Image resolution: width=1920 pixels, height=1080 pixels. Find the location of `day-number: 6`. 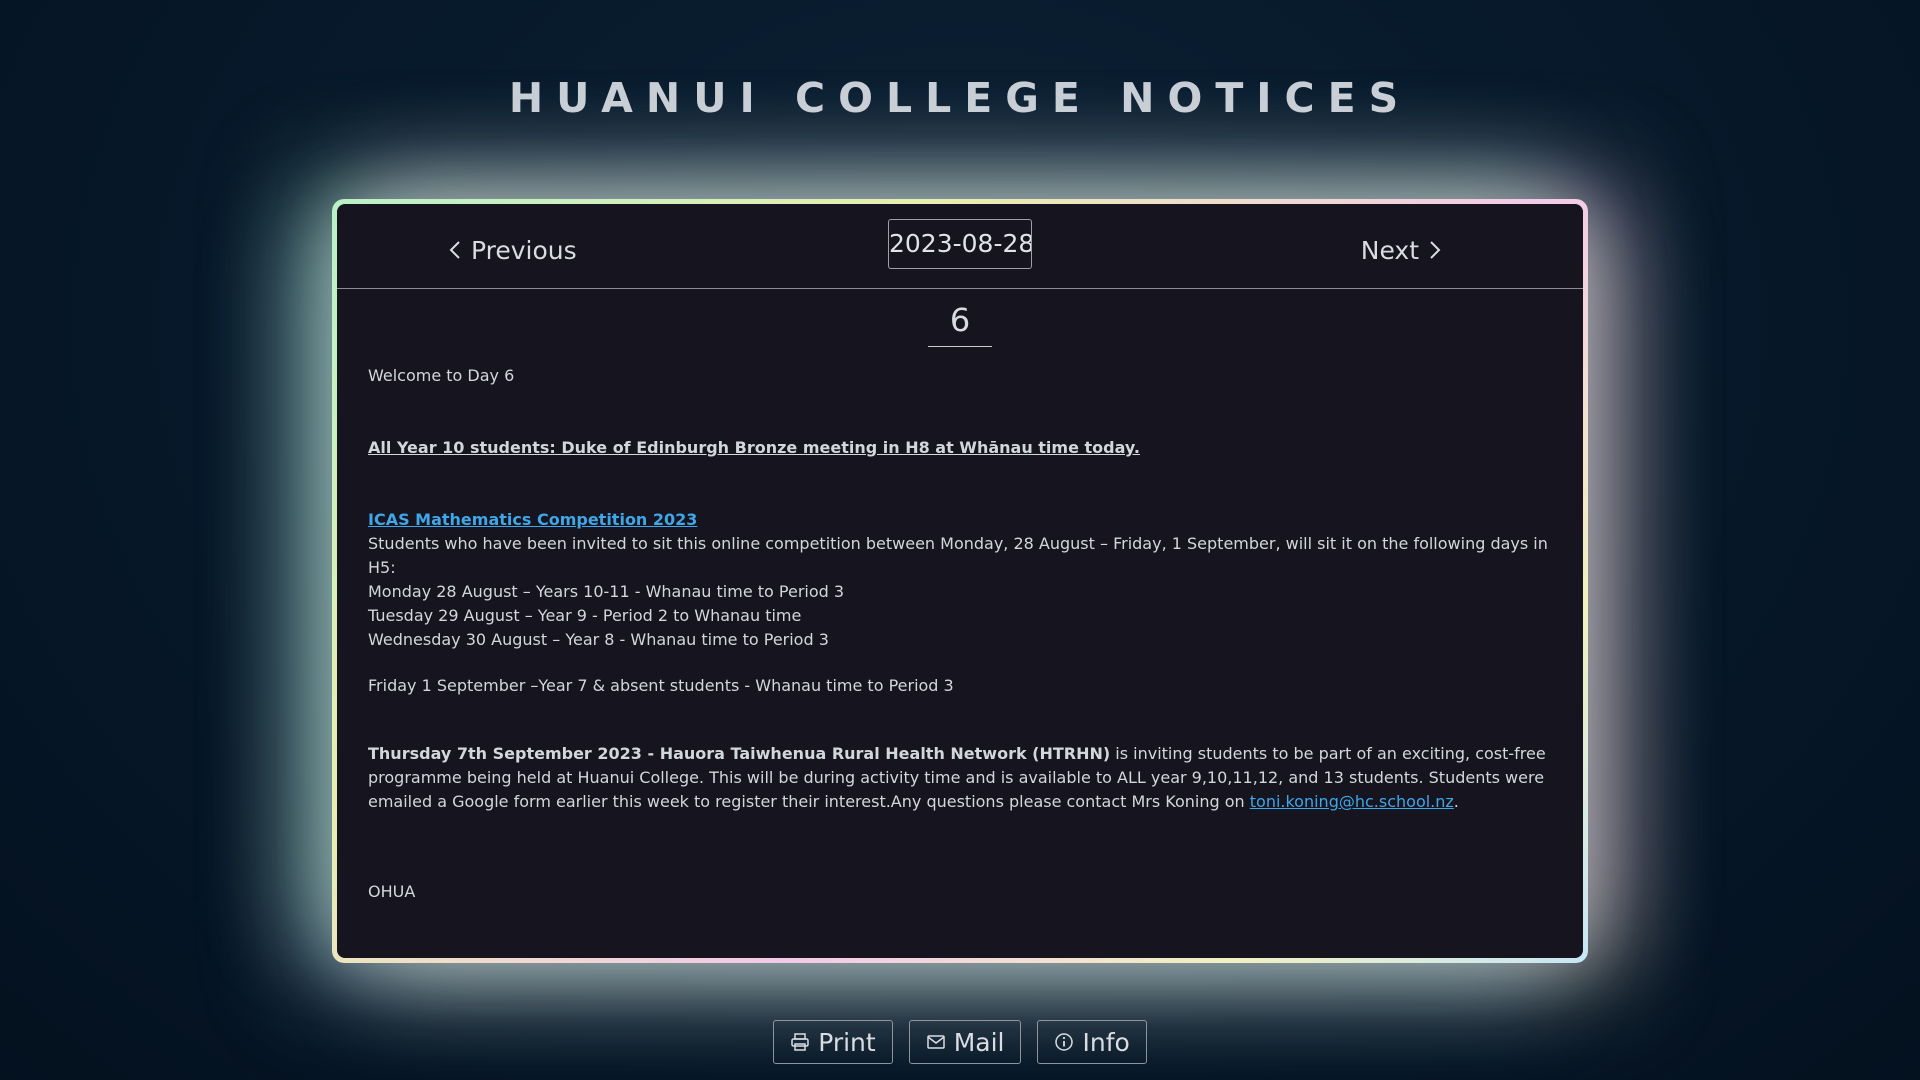

day-number: 6 is located at coordinates (960, 323).